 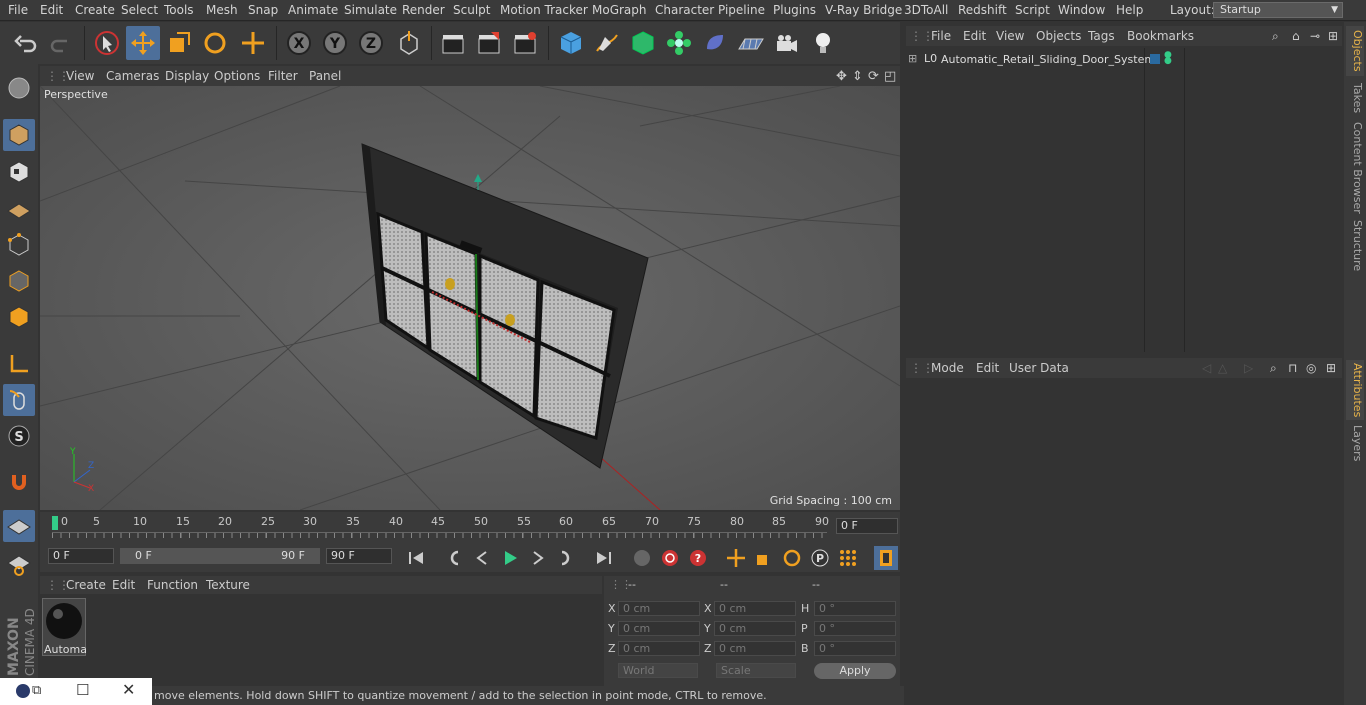 What do you see at coordinates (510, 558) in the screenshot?
I see `play-button` at bounding box center [510, 558].